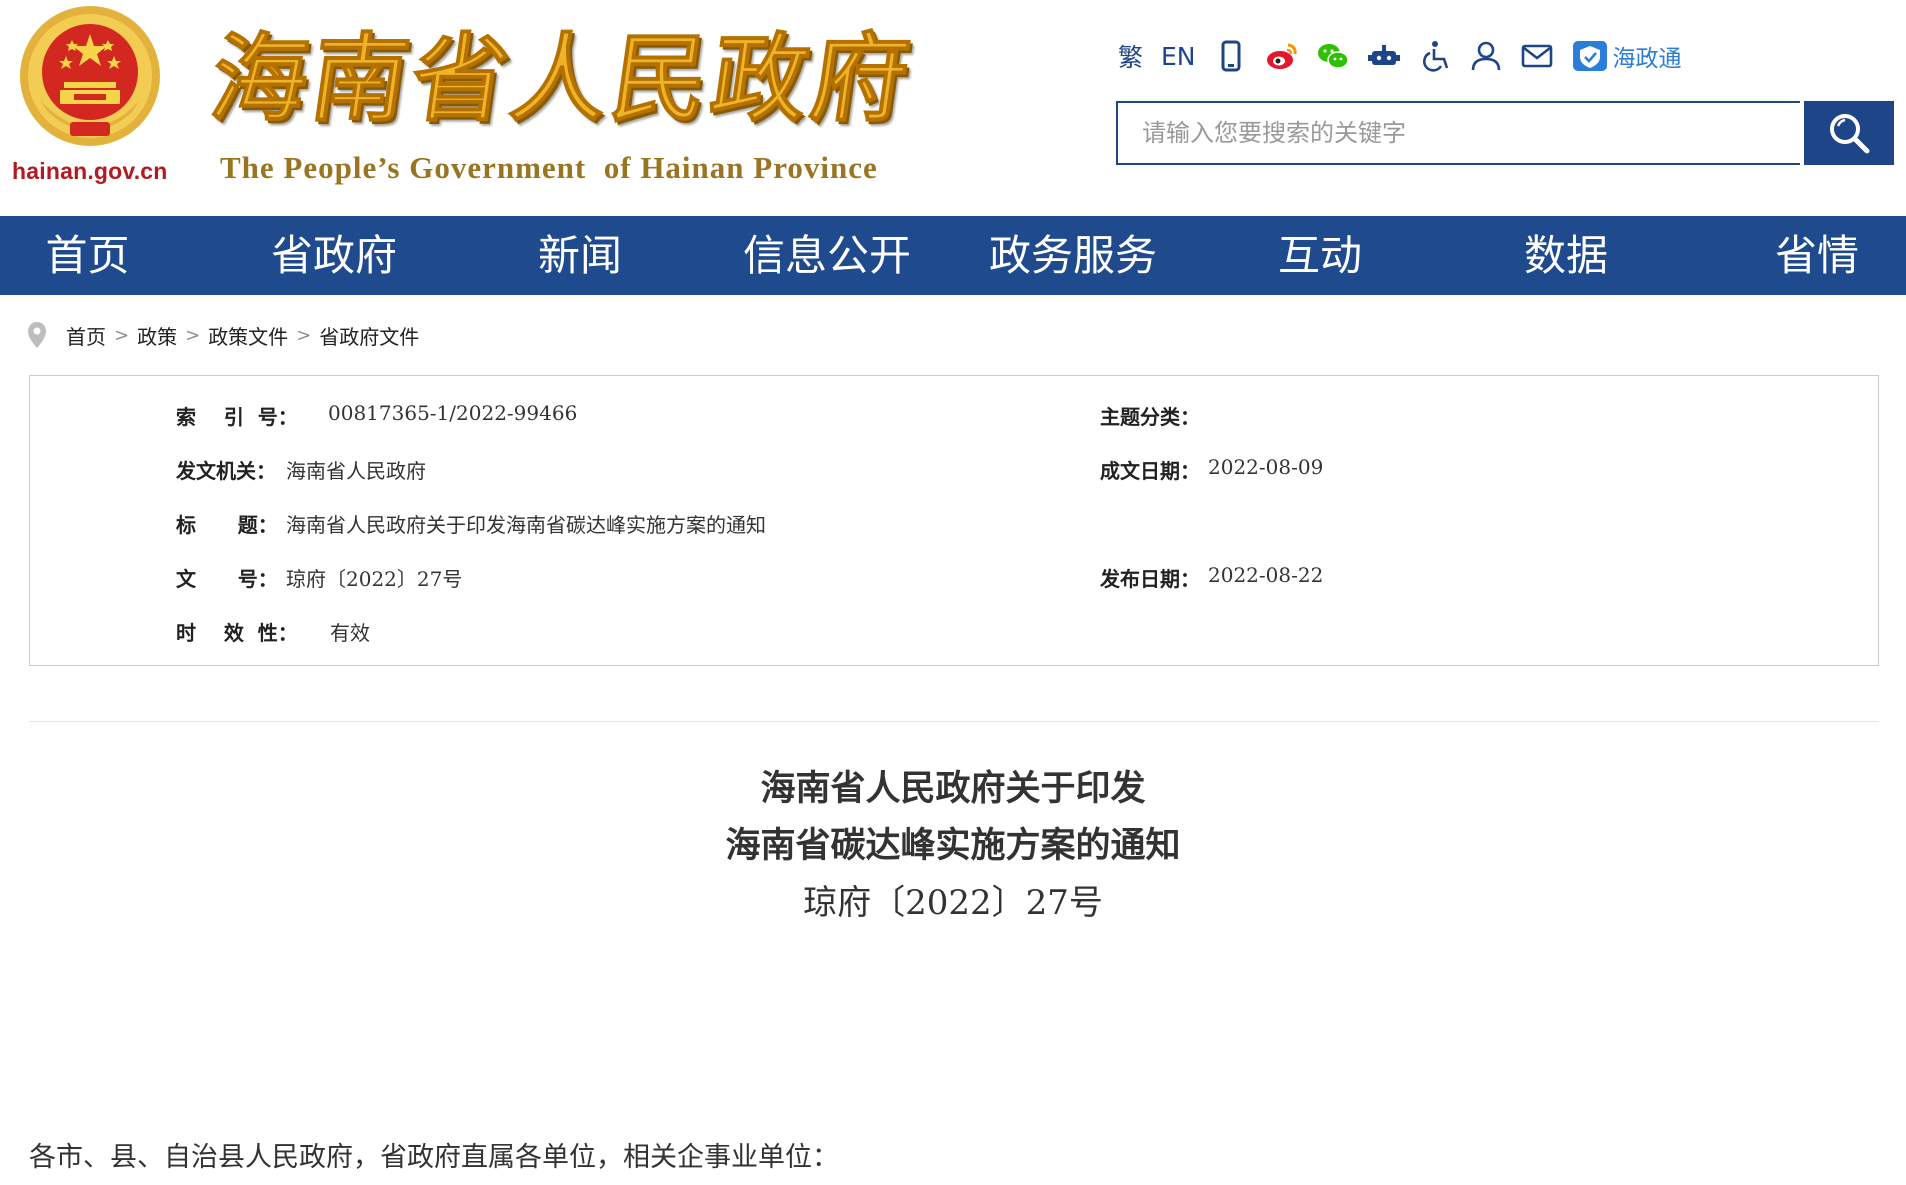  What do you see at coordinates (1647, 59) in the screenshot?
I see `haizhengtong-label: 海政通` at bounding box center [1647, 59].